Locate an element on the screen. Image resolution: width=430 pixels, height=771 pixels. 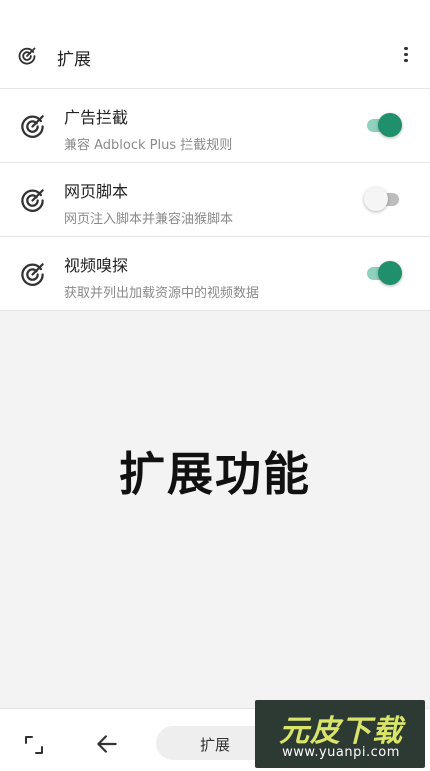
extension-item-adblock: 广告拦截 兼容 Adblock Plus 拦截规则 is located at coordinates (215, 126).